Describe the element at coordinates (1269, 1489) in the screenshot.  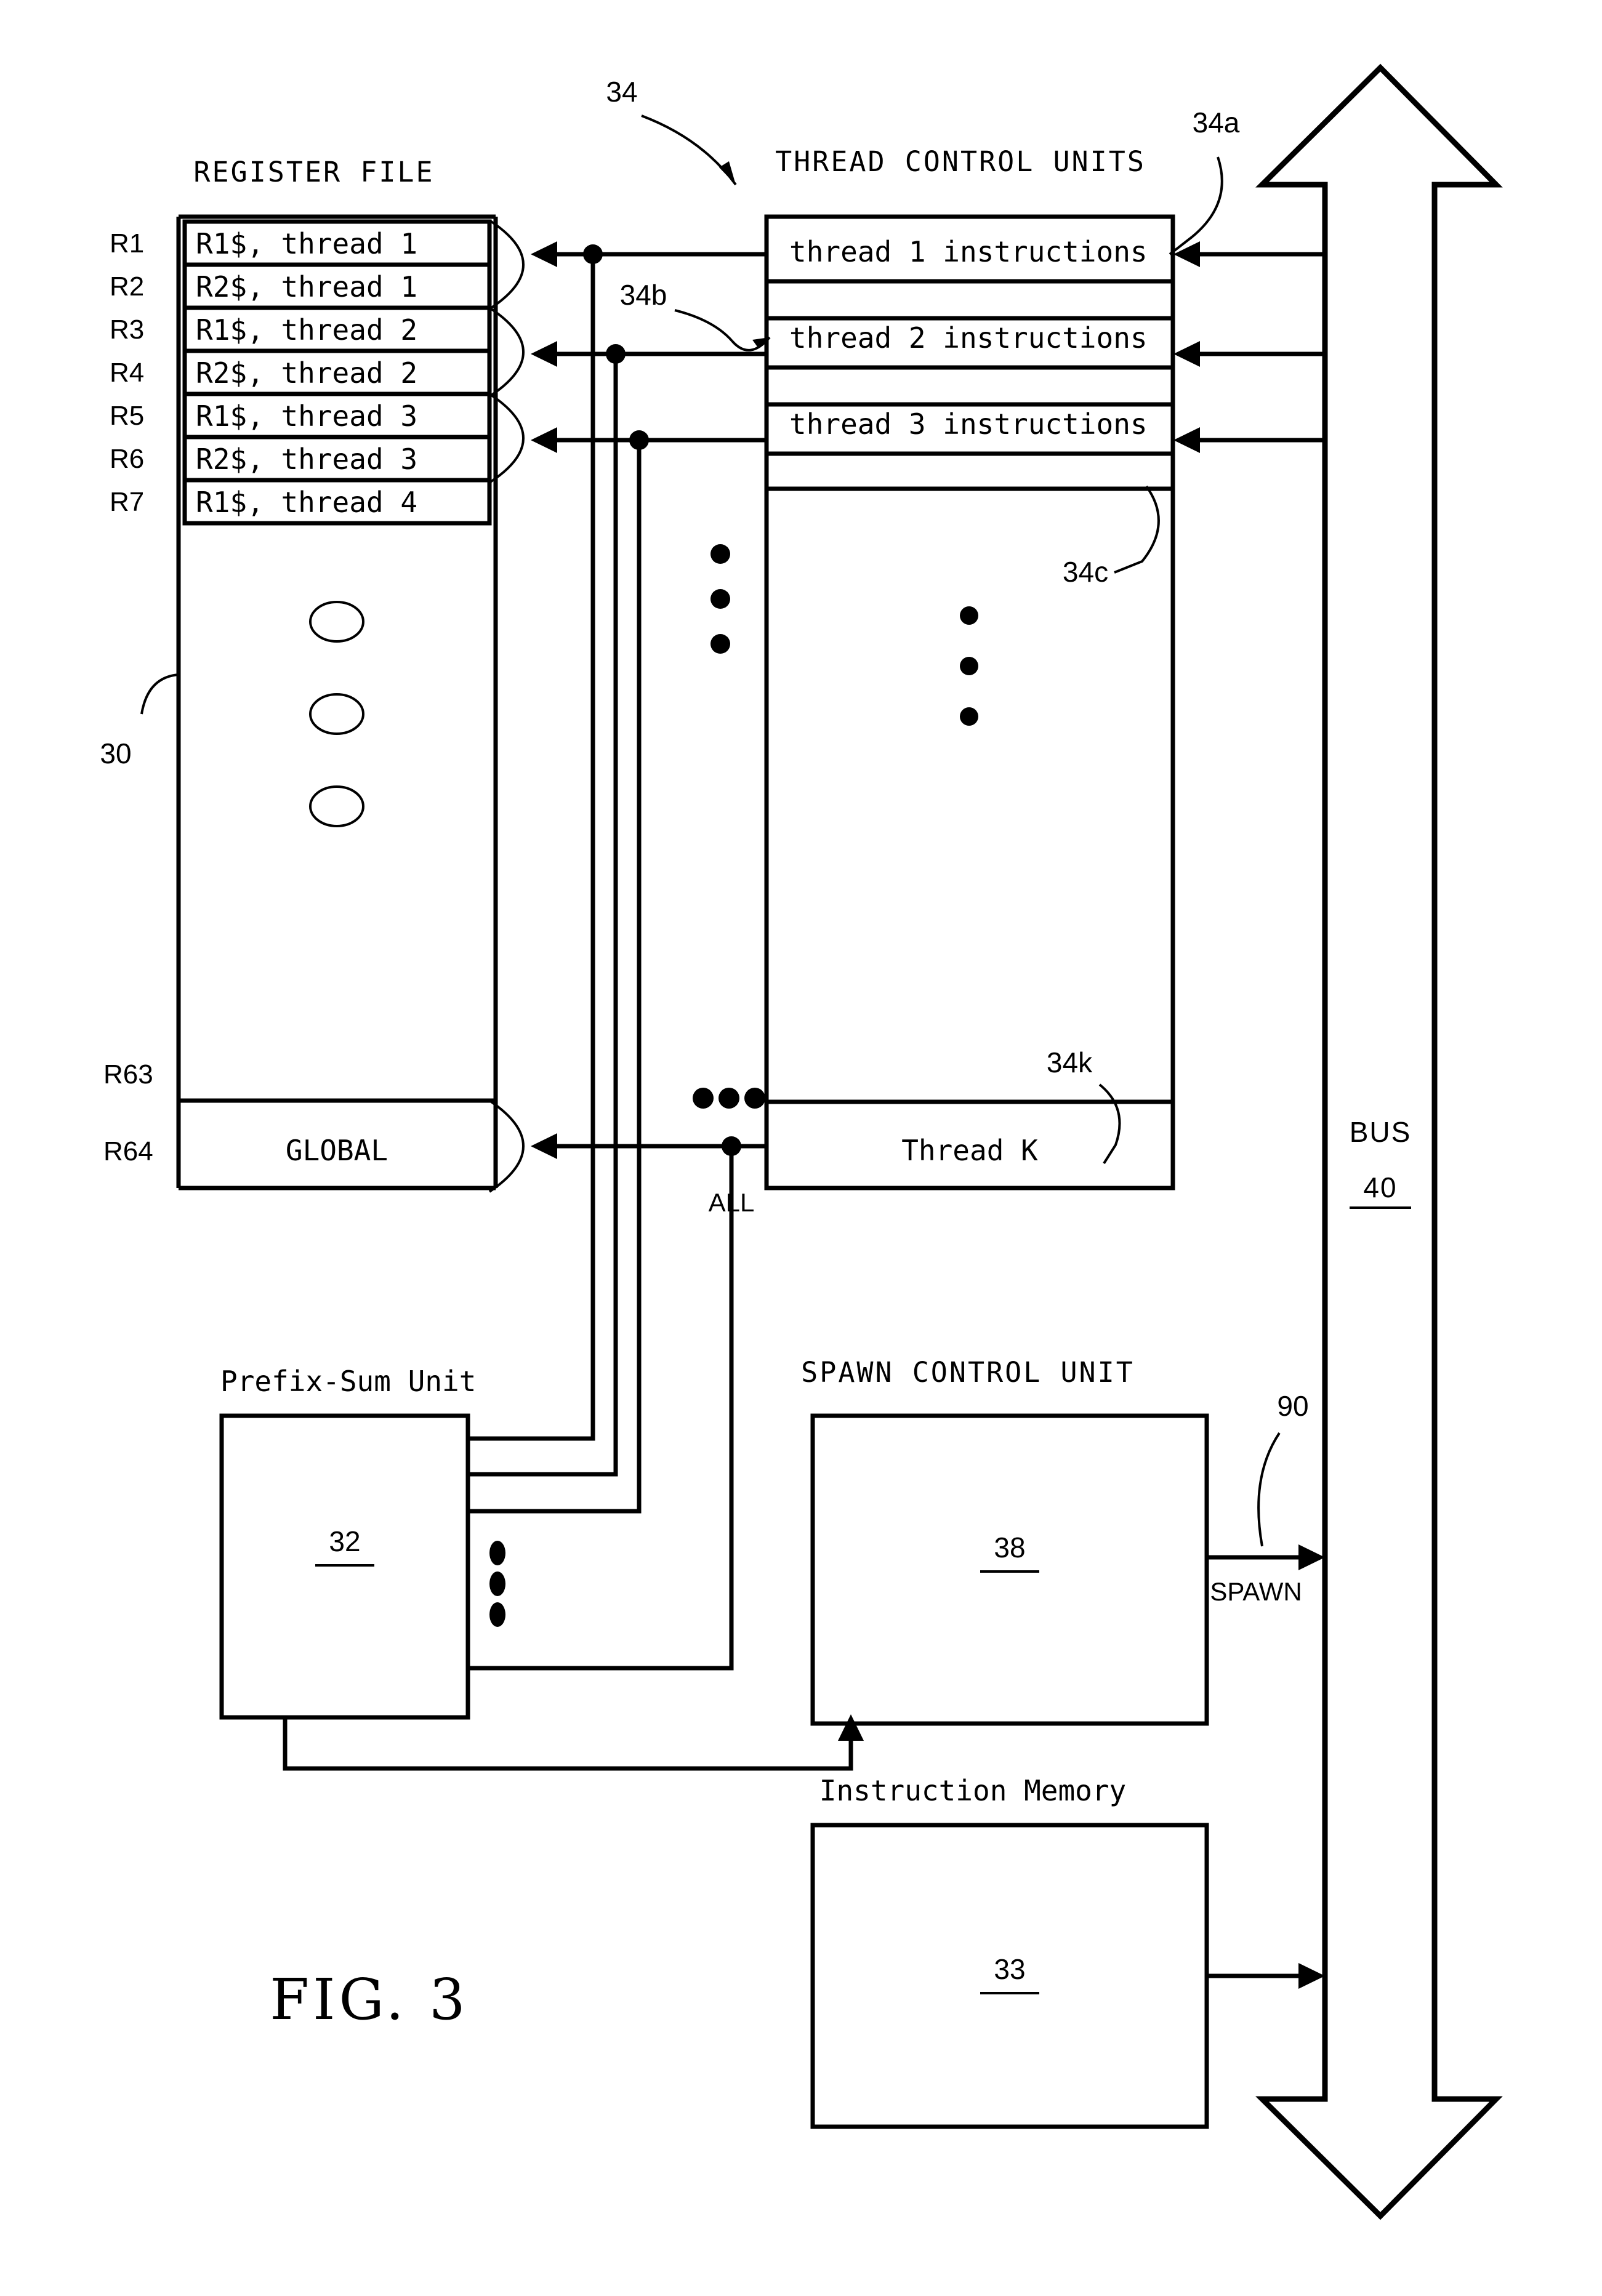
I see `ref-90-leader` at that location.